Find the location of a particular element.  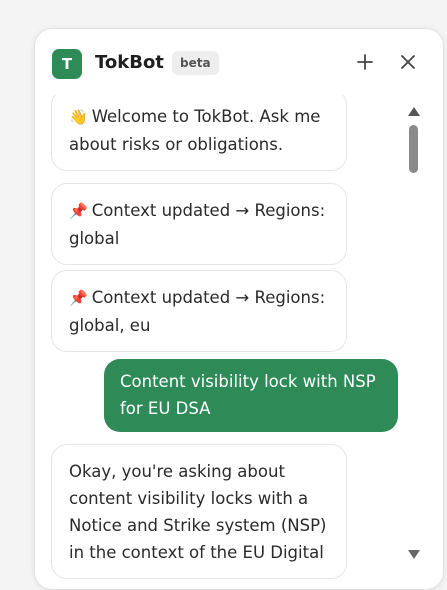

bot-message: 📌 Context updated → Regions: global, eu is located at coordinates (199, 311).